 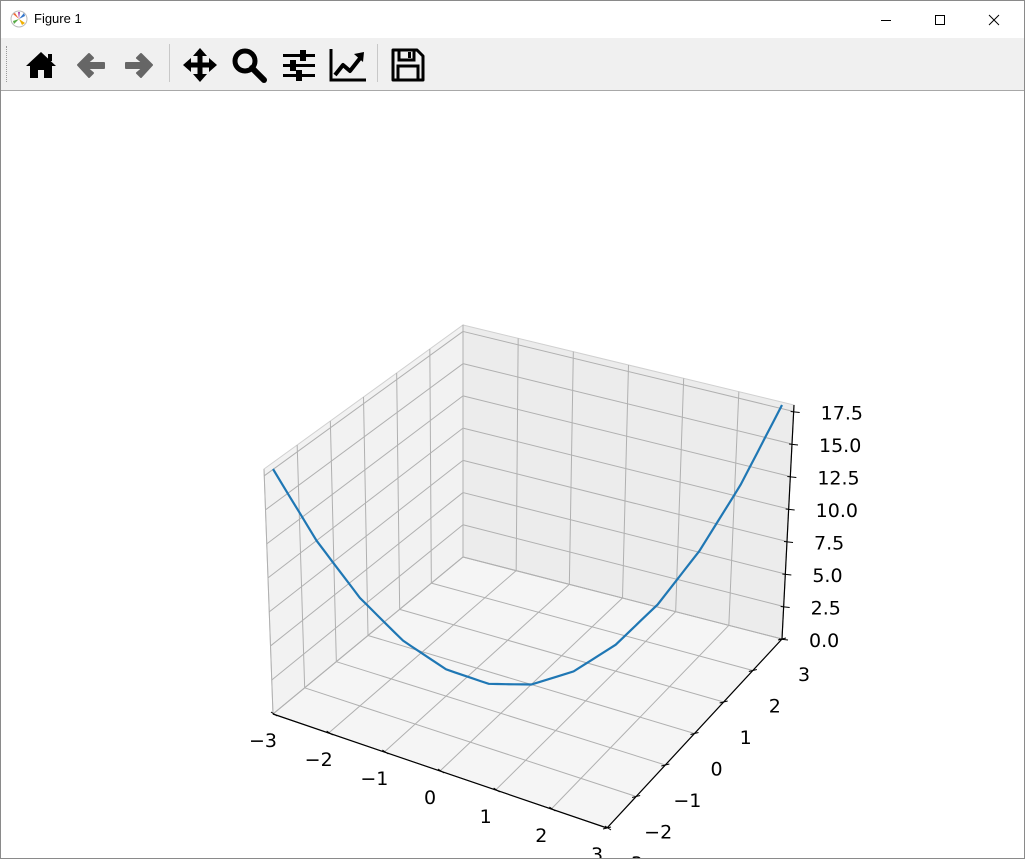 I want to click on y-tick-label: 3, so click(x=804, y=675).